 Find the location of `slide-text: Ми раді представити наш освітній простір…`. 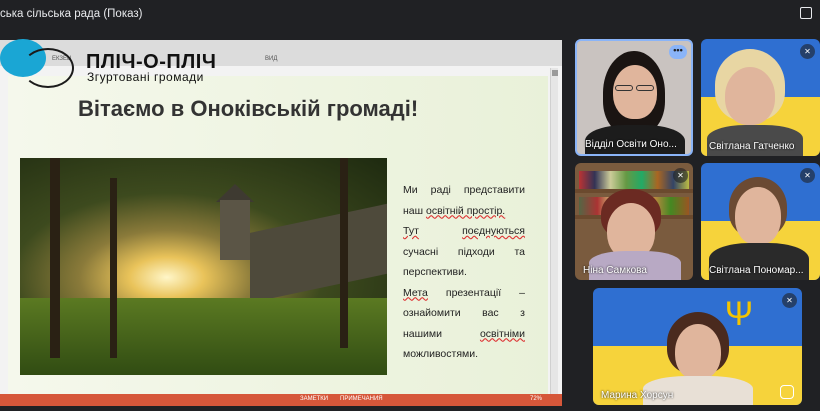

slide-text: Ми раді представити наш освітній простір… is located at coordinates (464, 272).